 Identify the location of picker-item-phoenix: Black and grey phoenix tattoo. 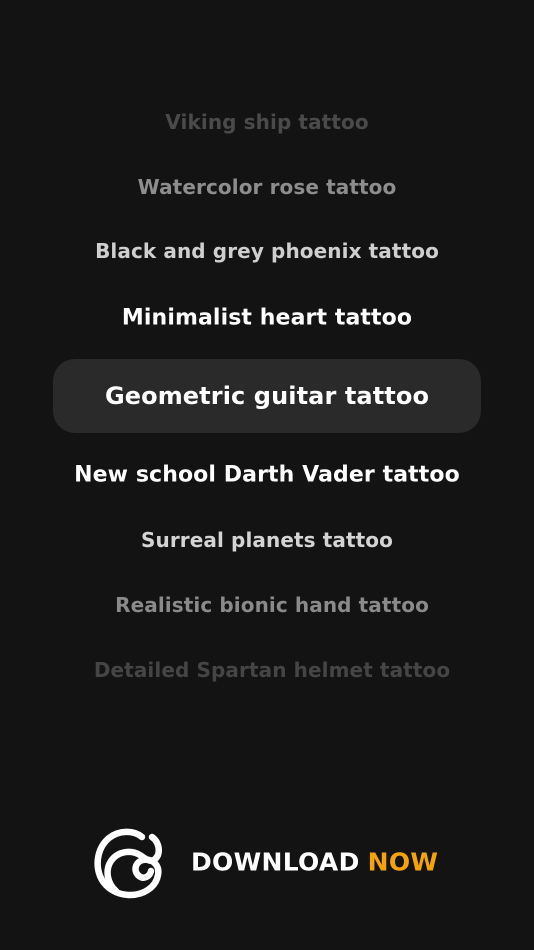
(267, 251).